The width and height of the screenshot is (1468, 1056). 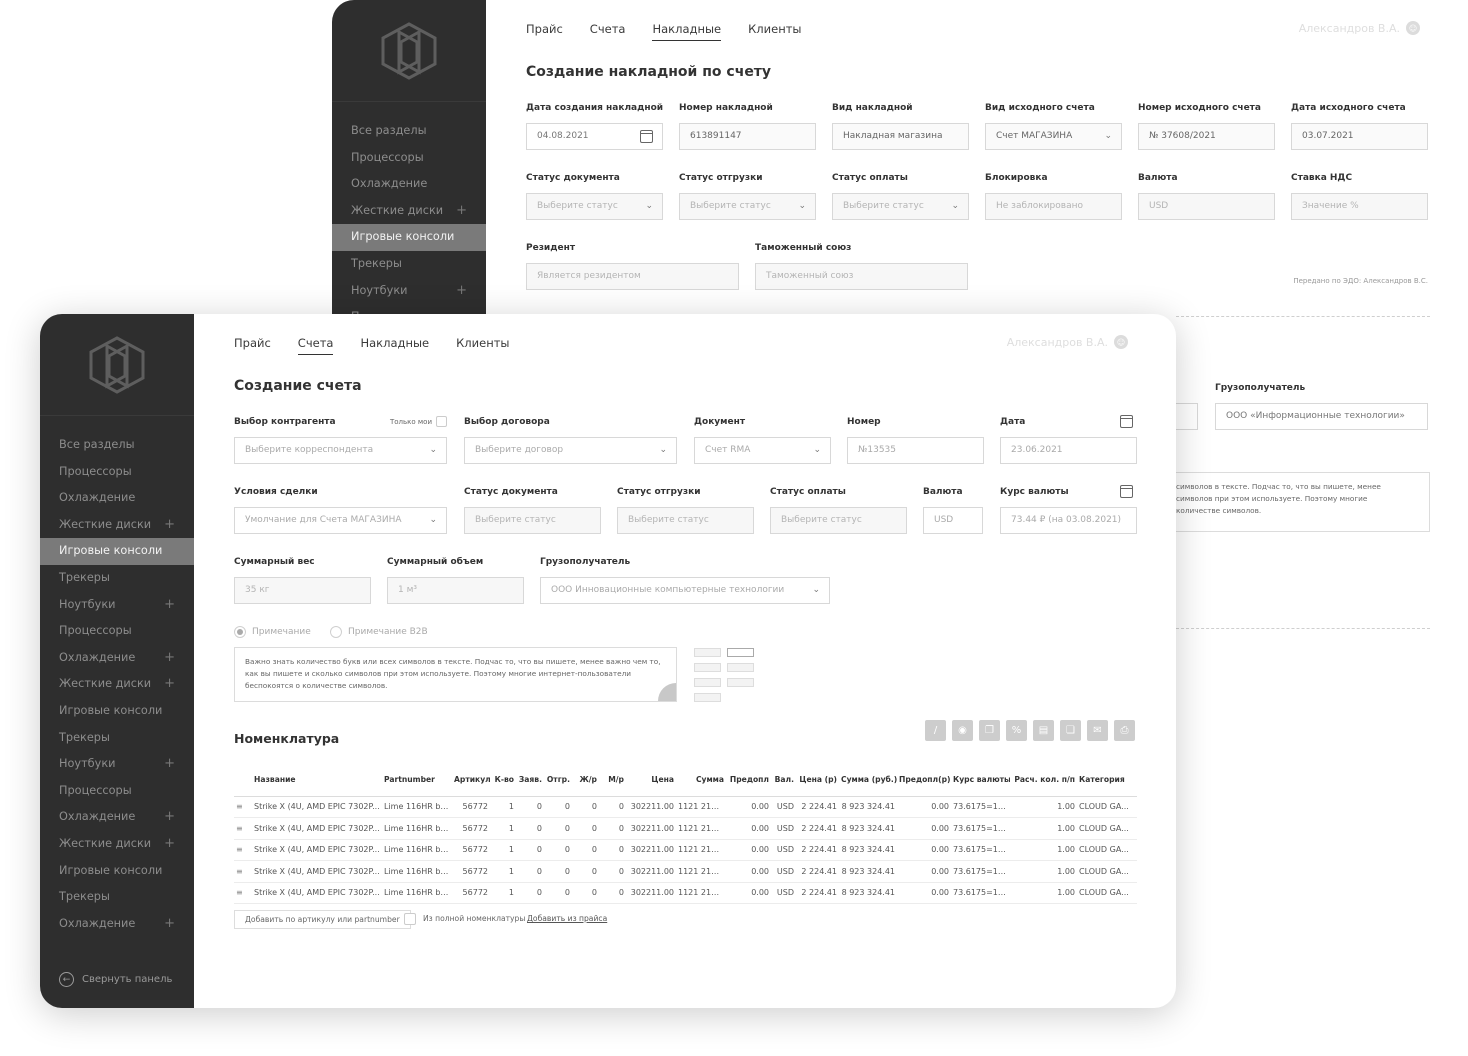 What do you see at coordinates (1068, 520) in the screenshot?
I see `exchange-rate-field: 73.44 ₽ (на 03.08.2021)` at bounding box center [1068, 520].